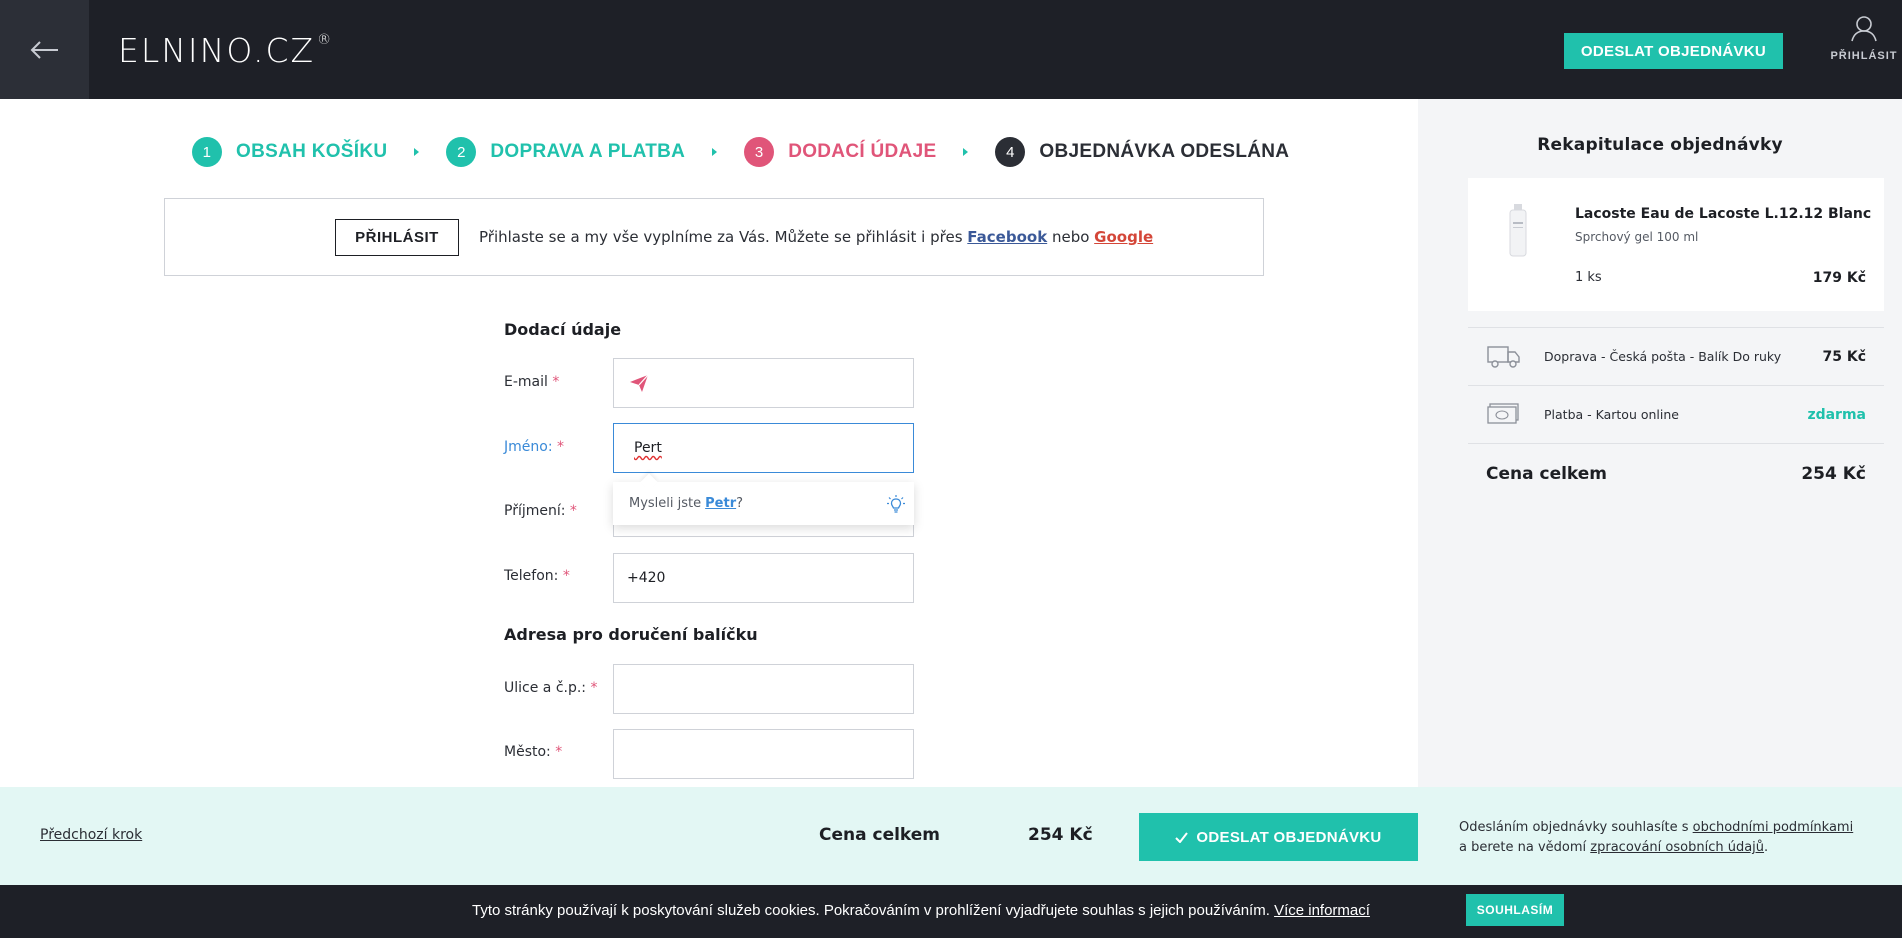 Image resolution: width=1902 pixels, height=938 pixels. I want to click on arrow-left-icon, so click(44, 49).